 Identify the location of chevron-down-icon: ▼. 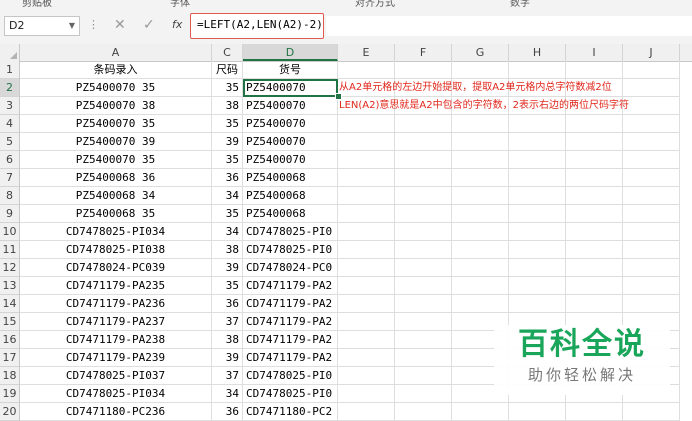
(72, 26).